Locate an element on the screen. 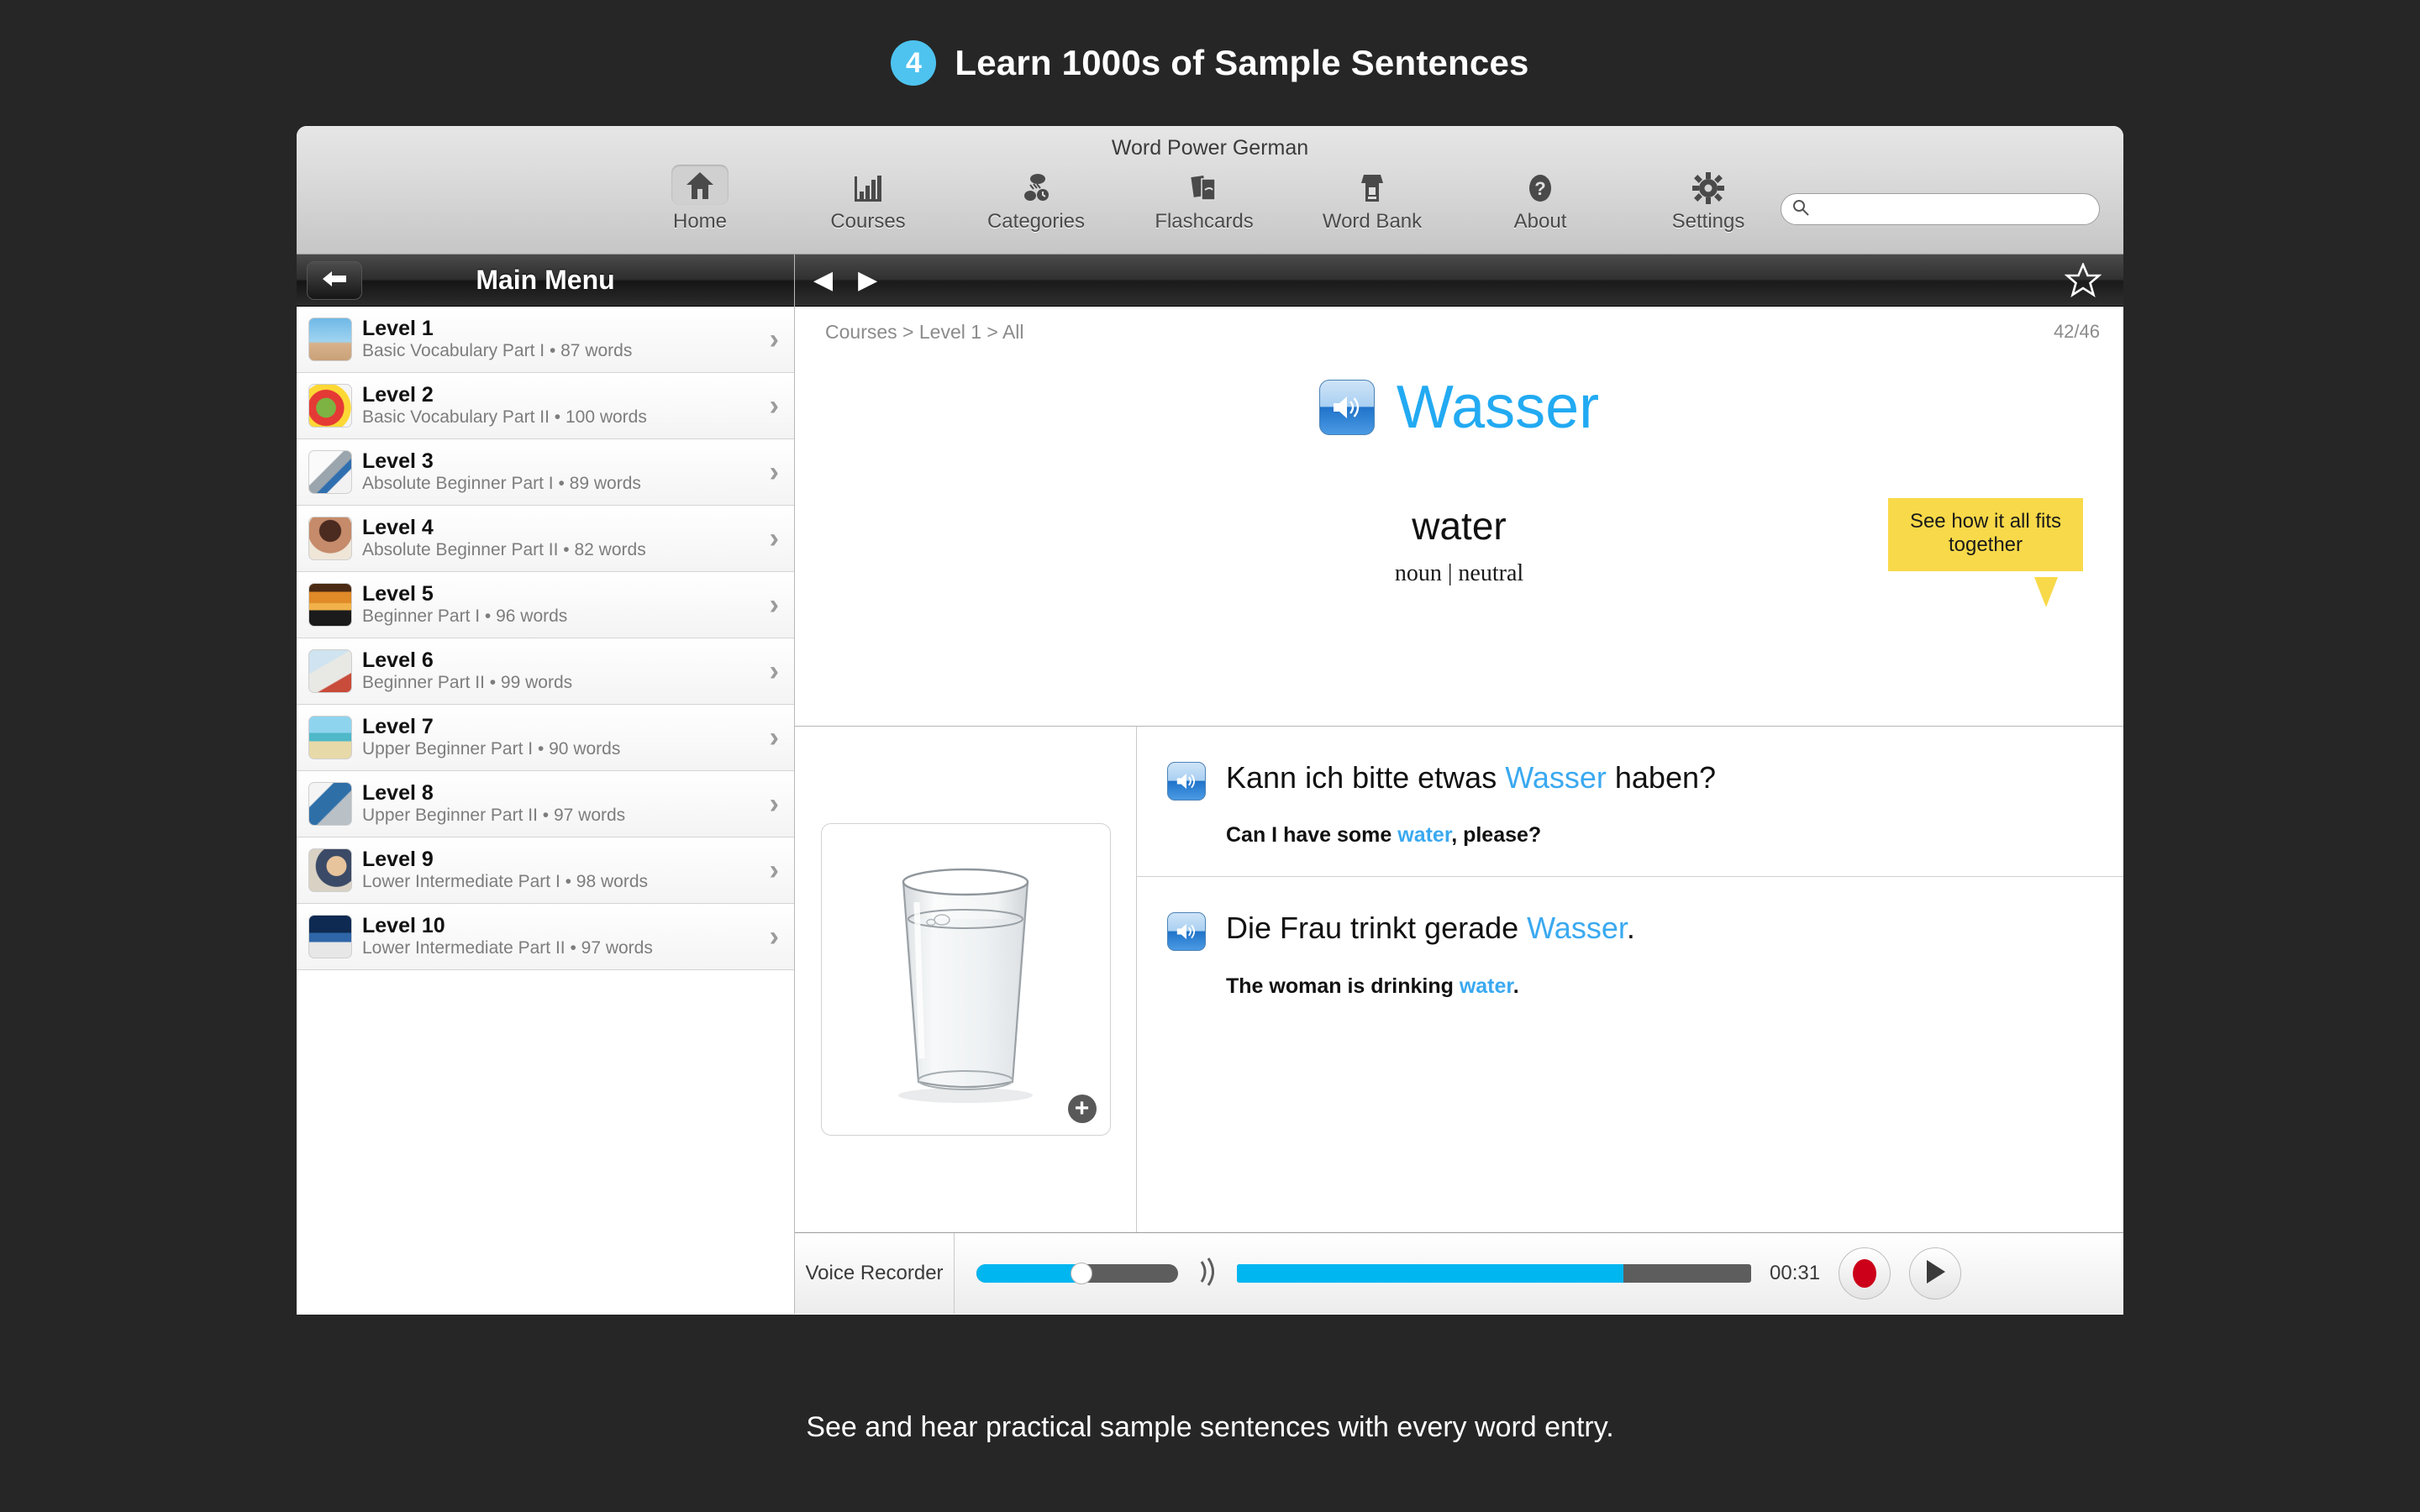 The height and width of the screenshot is (1512, 2420). sentence-english-post: . is located at coordinates (1515, 986).